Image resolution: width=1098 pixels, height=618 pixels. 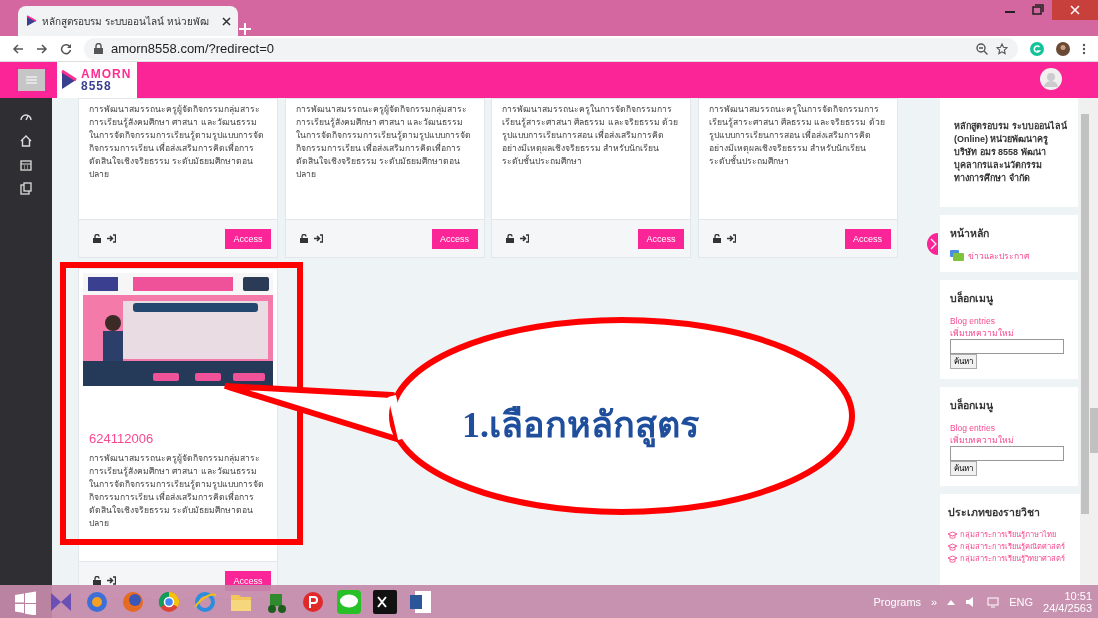 What do you see at coordinates (1094, 341) in the screenshot?
I see `page-scrollbar` at bounding box center [1094, 341].